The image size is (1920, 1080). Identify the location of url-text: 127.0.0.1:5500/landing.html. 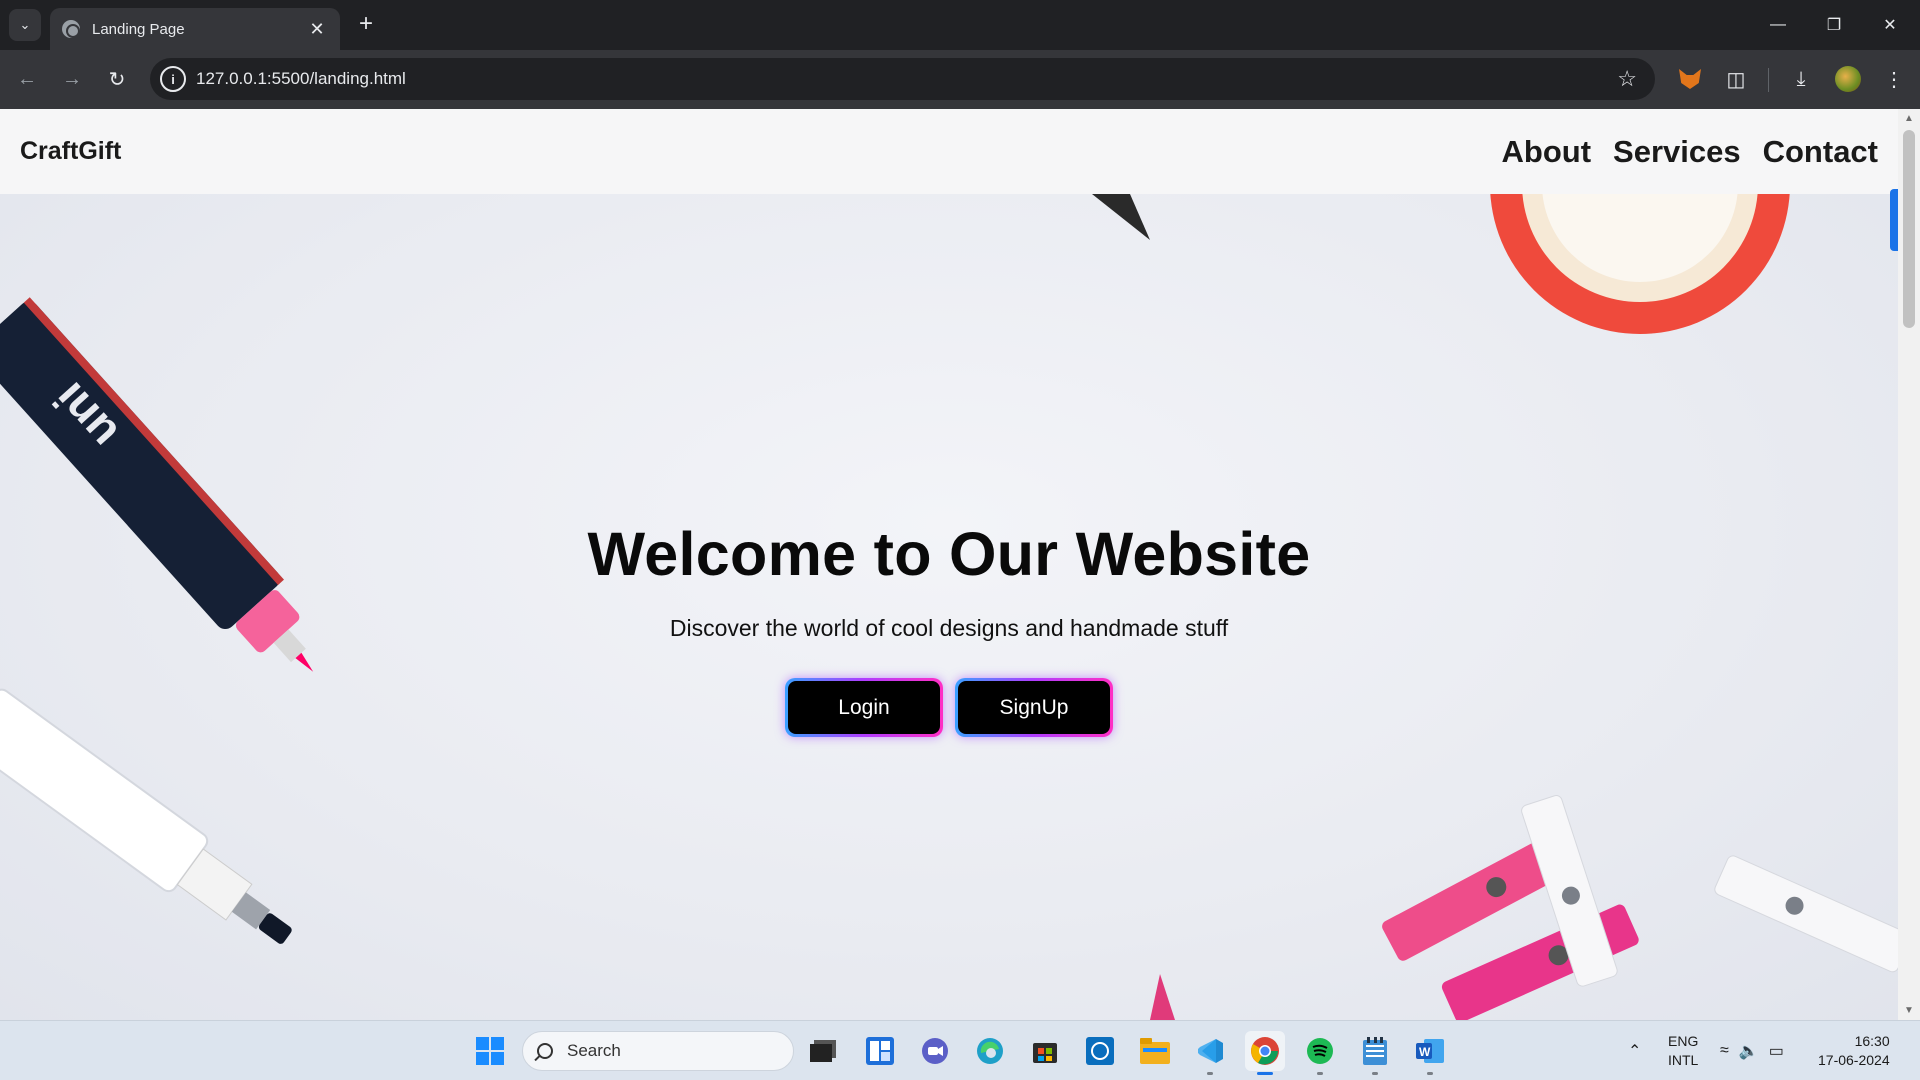
(906, 79).